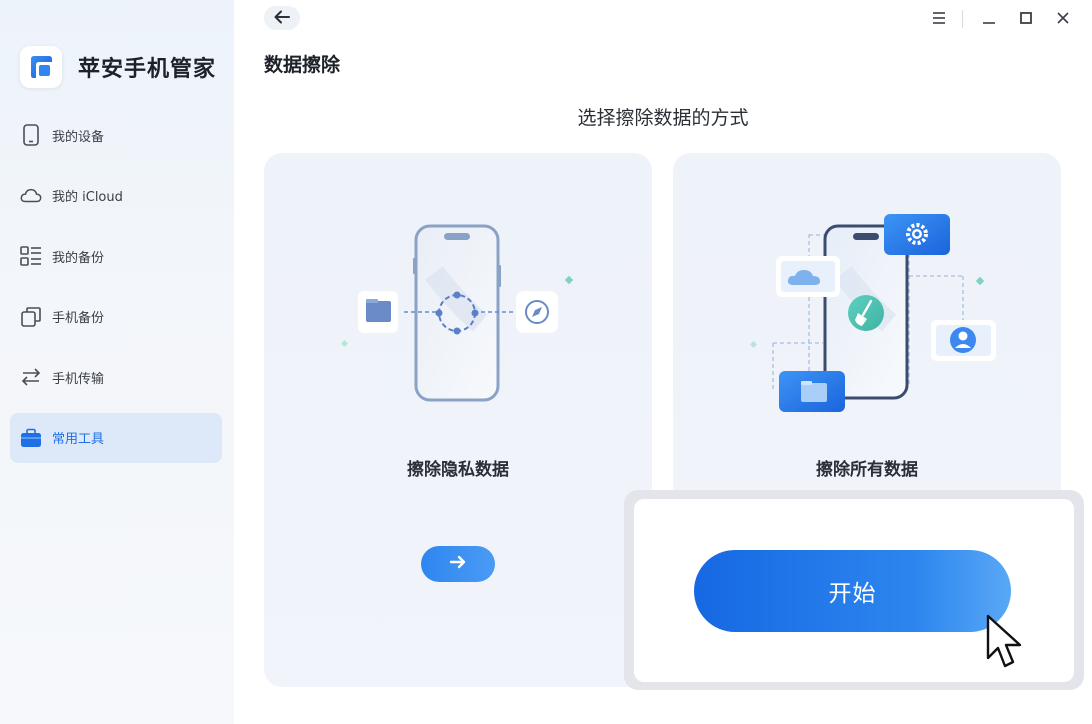  Describe the element at coordinates (31, 135) in the screenshot. I see `phone-icon` at that location.